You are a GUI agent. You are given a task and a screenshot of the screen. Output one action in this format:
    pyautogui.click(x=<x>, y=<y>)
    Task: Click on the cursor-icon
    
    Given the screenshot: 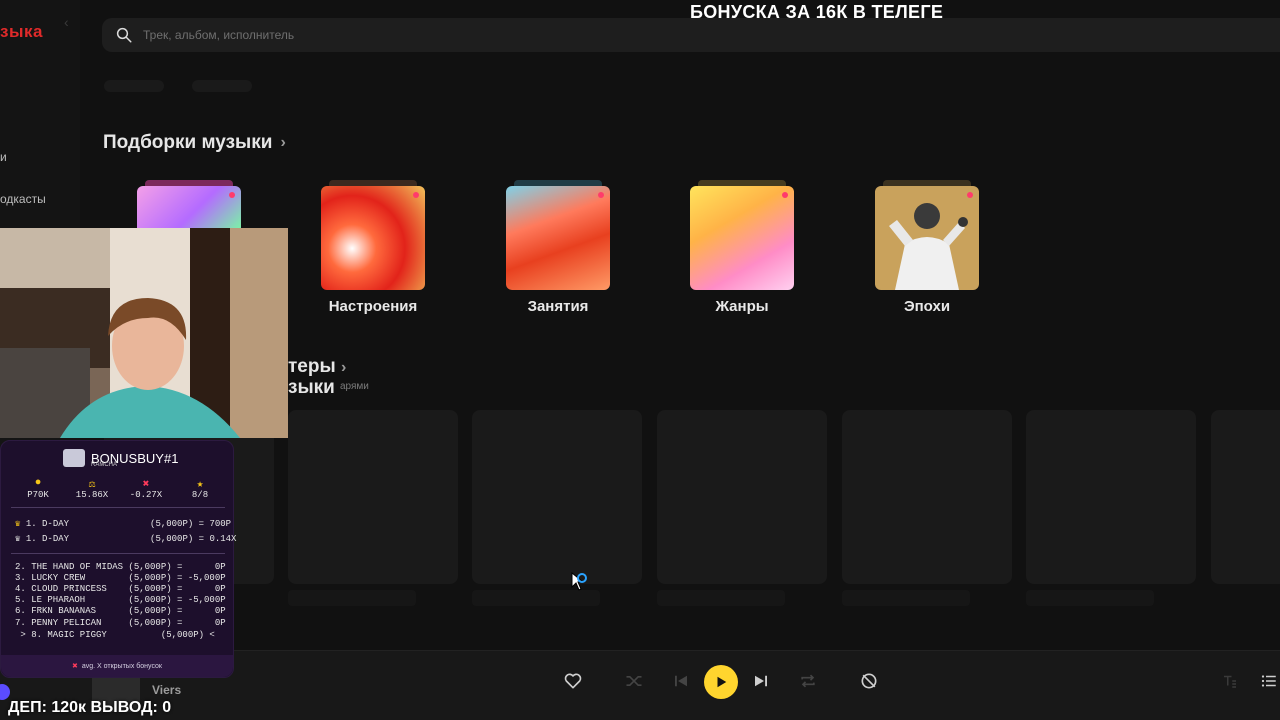 What is the action you would take?
    pyautogui.click(x=580, y=584)
    